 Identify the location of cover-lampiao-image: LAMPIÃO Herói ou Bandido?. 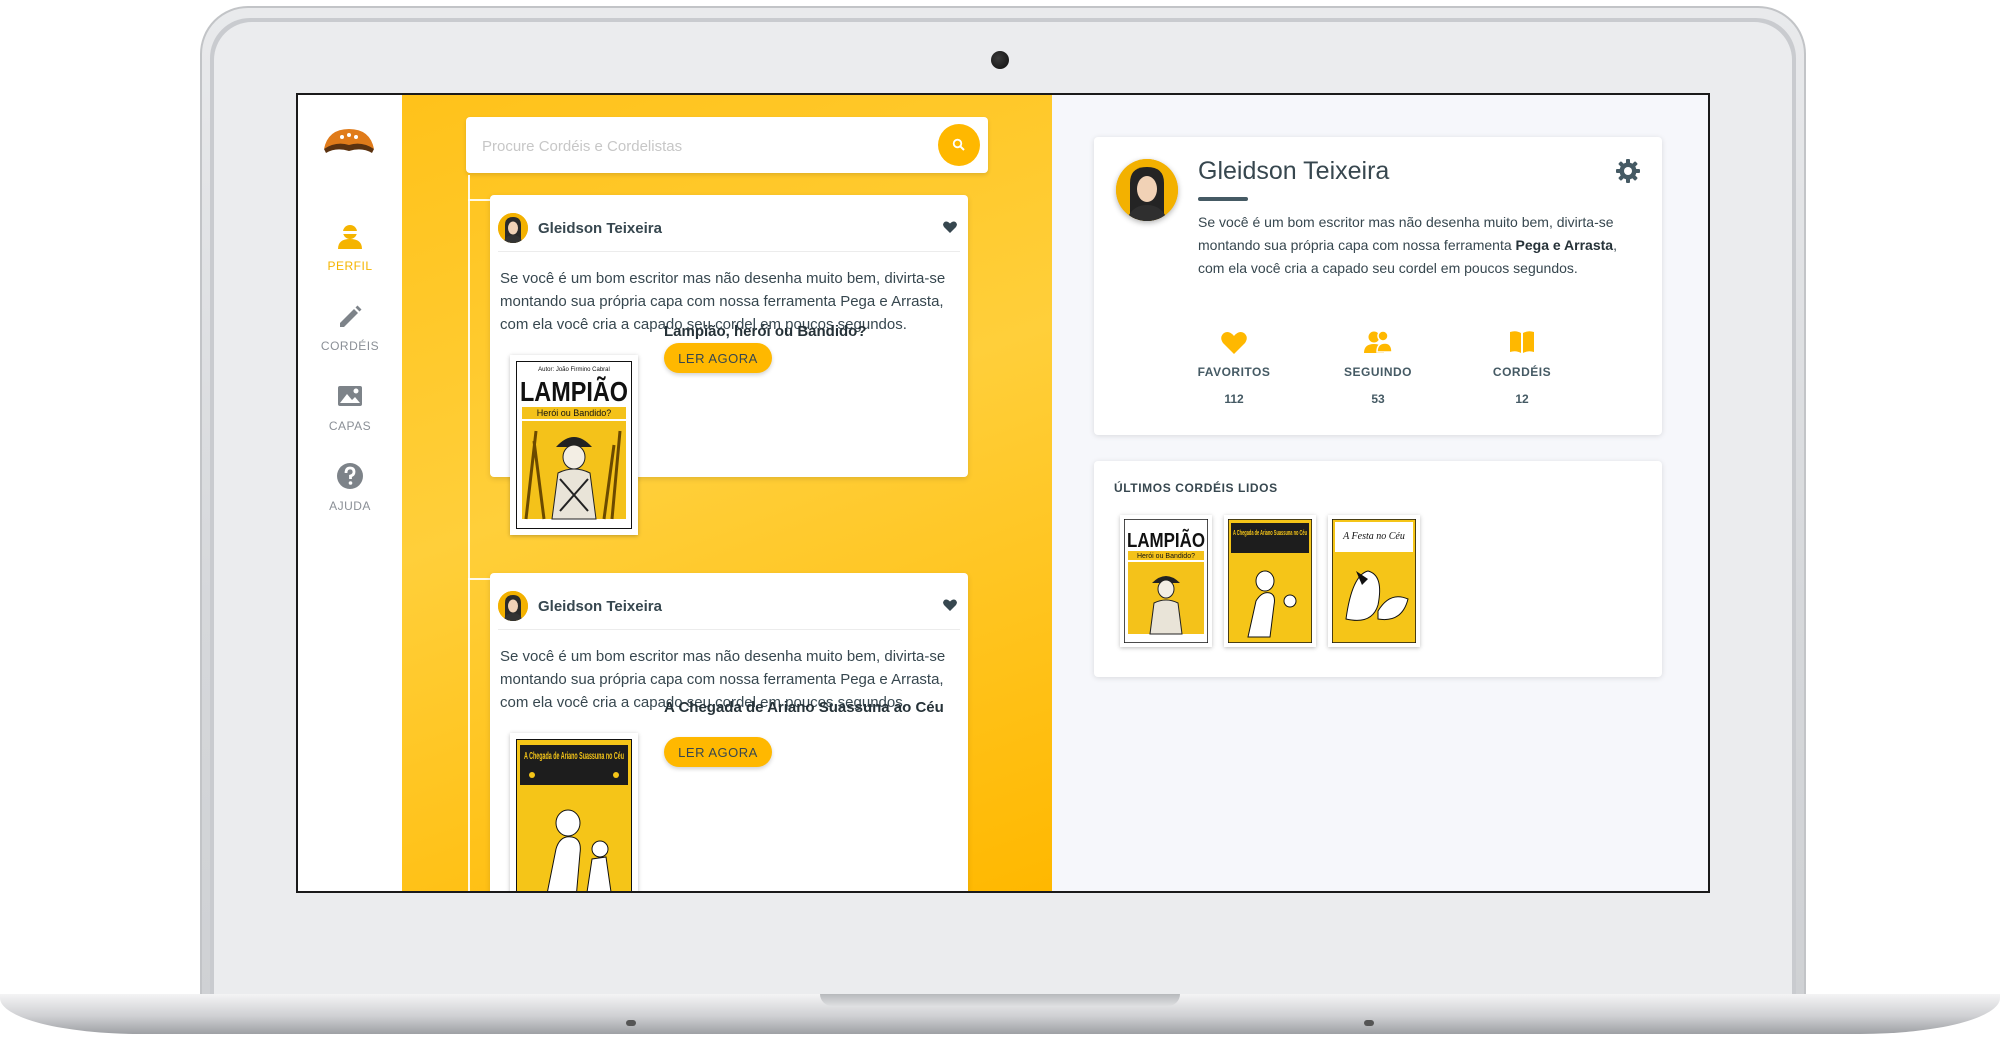
(1166, 581).